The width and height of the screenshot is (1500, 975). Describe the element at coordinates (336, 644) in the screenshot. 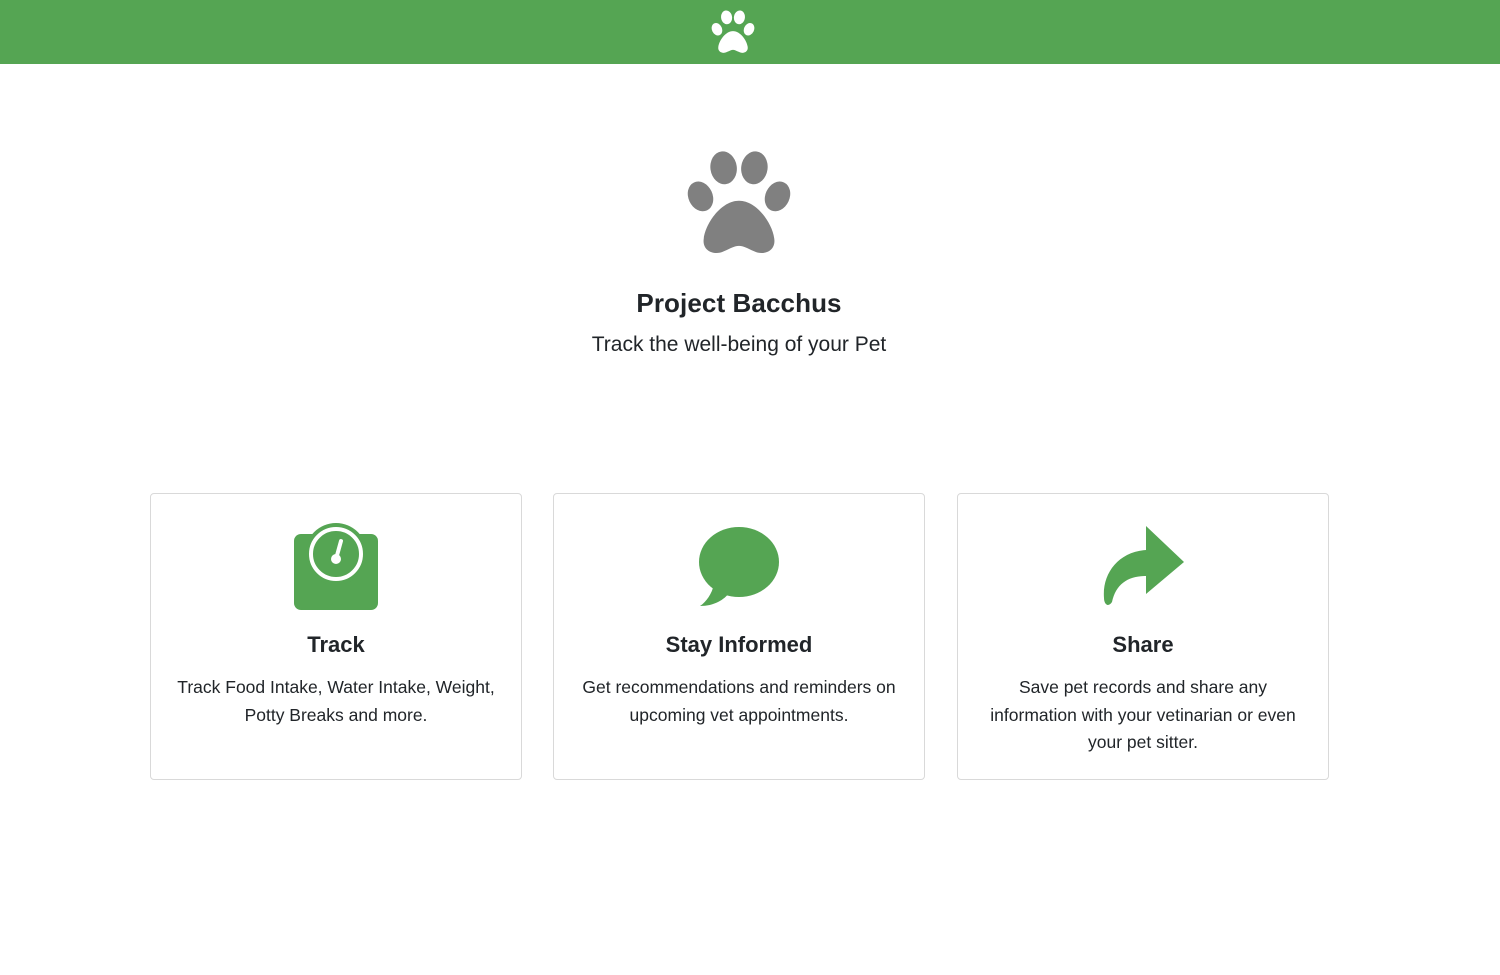

I see `feature-title: Track` at that location.